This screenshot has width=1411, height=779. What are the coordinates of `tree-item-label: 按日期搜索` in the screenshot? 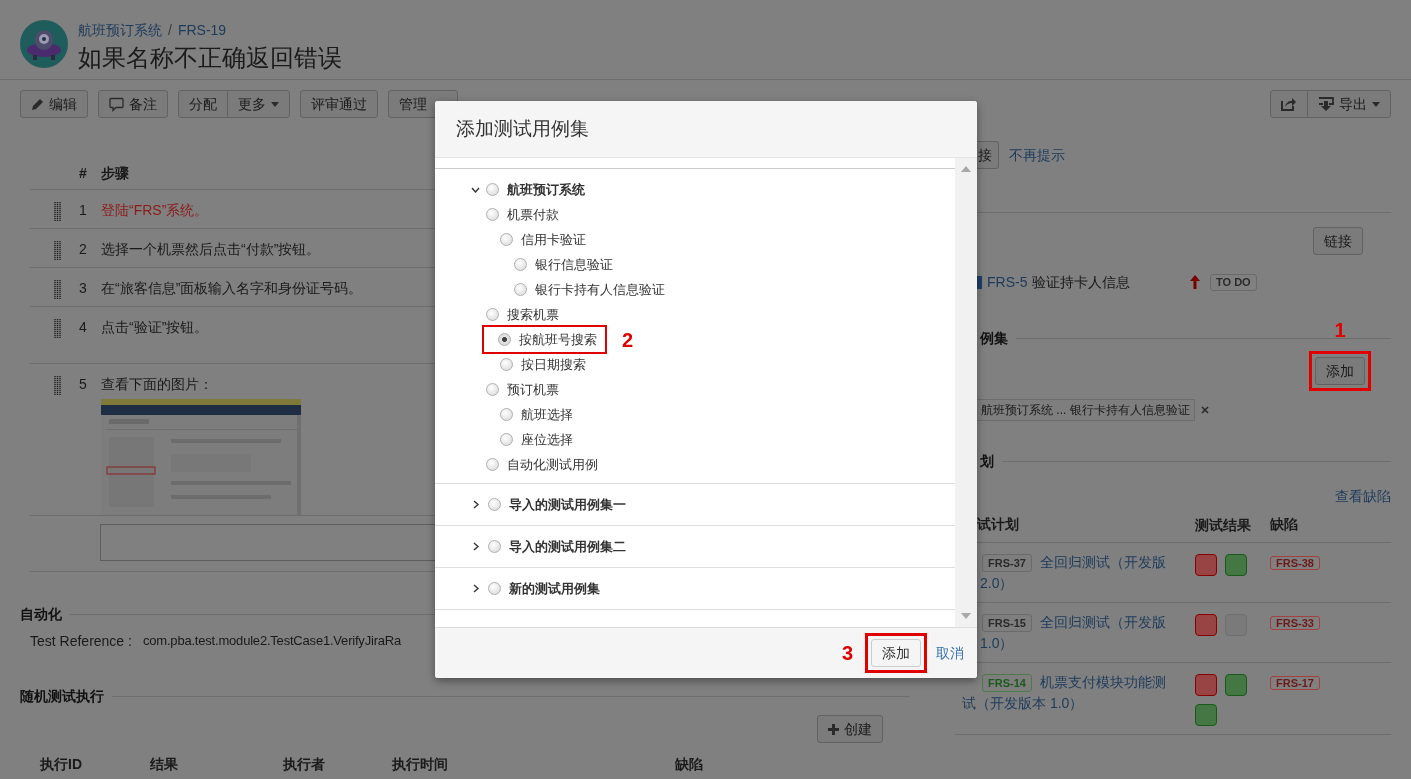 It's located at (553, 364).